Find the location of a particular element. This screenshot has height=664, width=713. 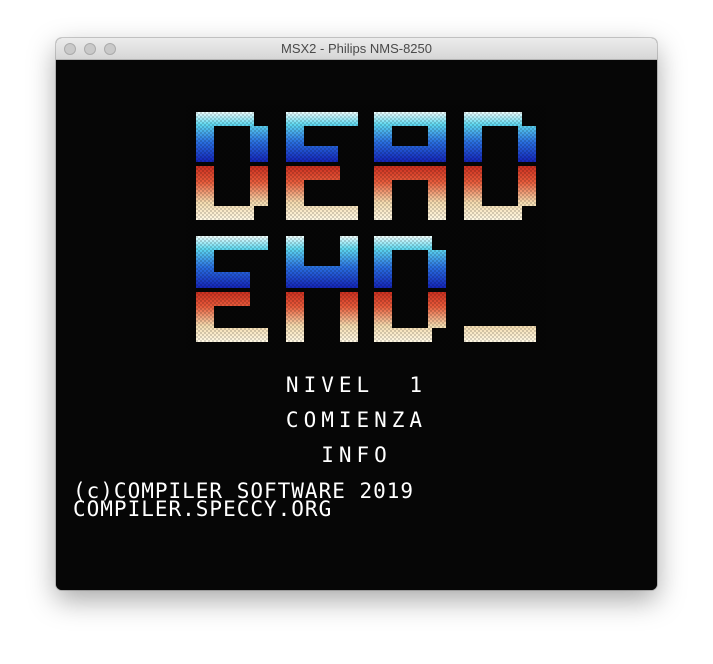

website-text: COMPILER.SPECCY.ORG is located at coordinates (203, 509).